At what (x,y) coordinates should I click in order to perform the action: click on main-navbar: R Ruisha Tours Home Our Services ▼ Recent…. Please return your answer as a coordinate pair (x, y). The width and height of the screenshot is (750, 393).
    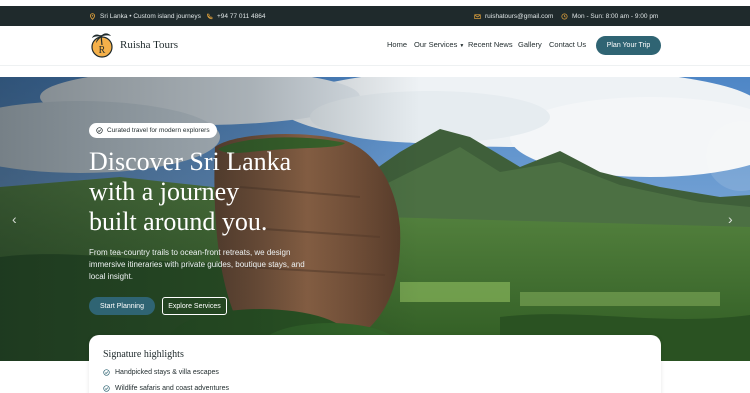
    Looking at the image, I should click on (375, 46).